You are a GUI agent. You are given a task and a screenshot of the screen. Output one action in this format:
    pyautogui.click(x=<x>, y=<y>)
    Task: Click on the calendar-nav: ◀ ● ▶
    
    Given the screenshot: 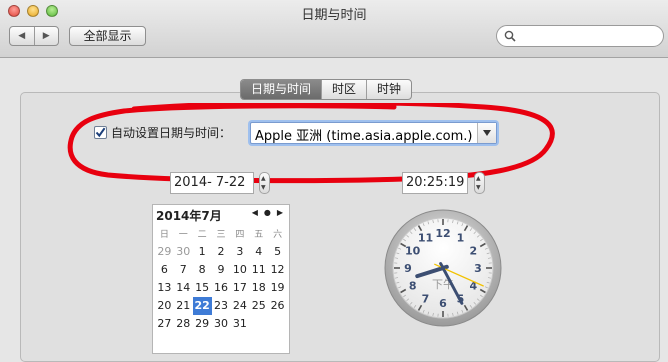 What is the action you would take?
    pyautogui.click(x=267, y=213)
    